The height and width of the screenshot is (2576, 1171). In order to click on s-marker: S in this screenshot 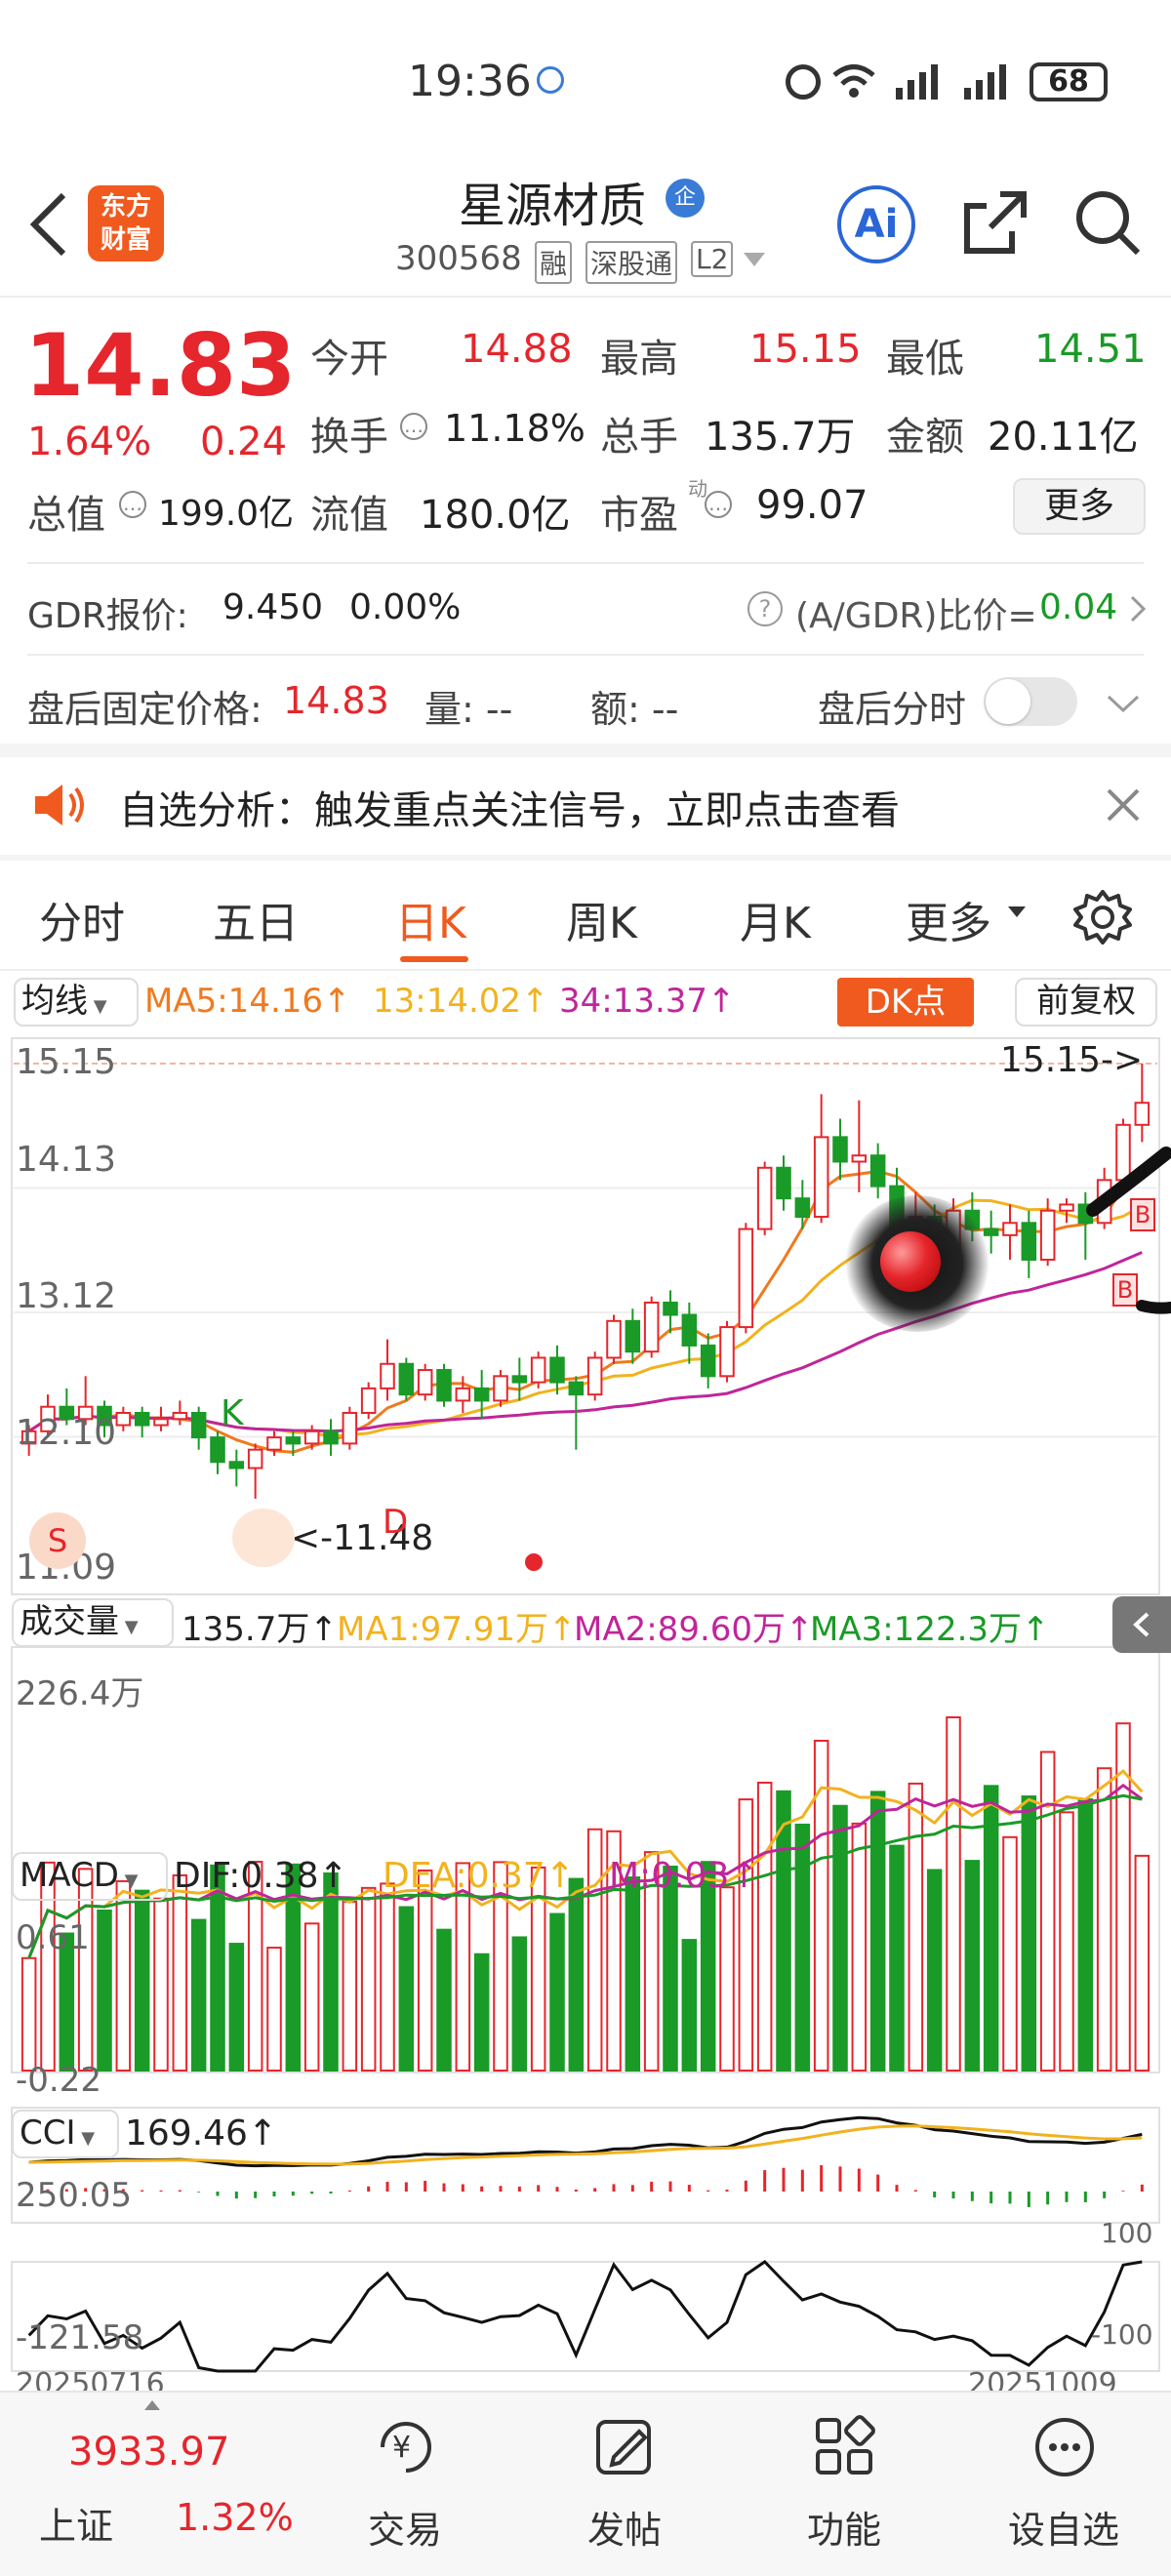, I will do `click(57, 1540)`.